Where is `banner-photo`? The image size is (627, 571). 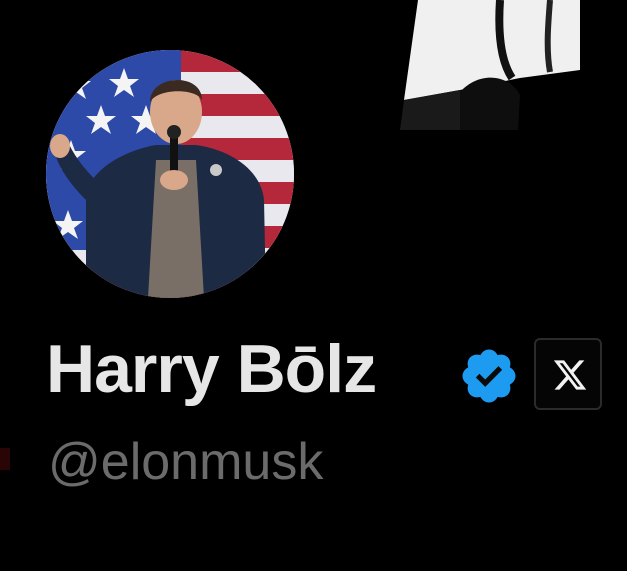
banner-photo is located at coordinates (490, 65).